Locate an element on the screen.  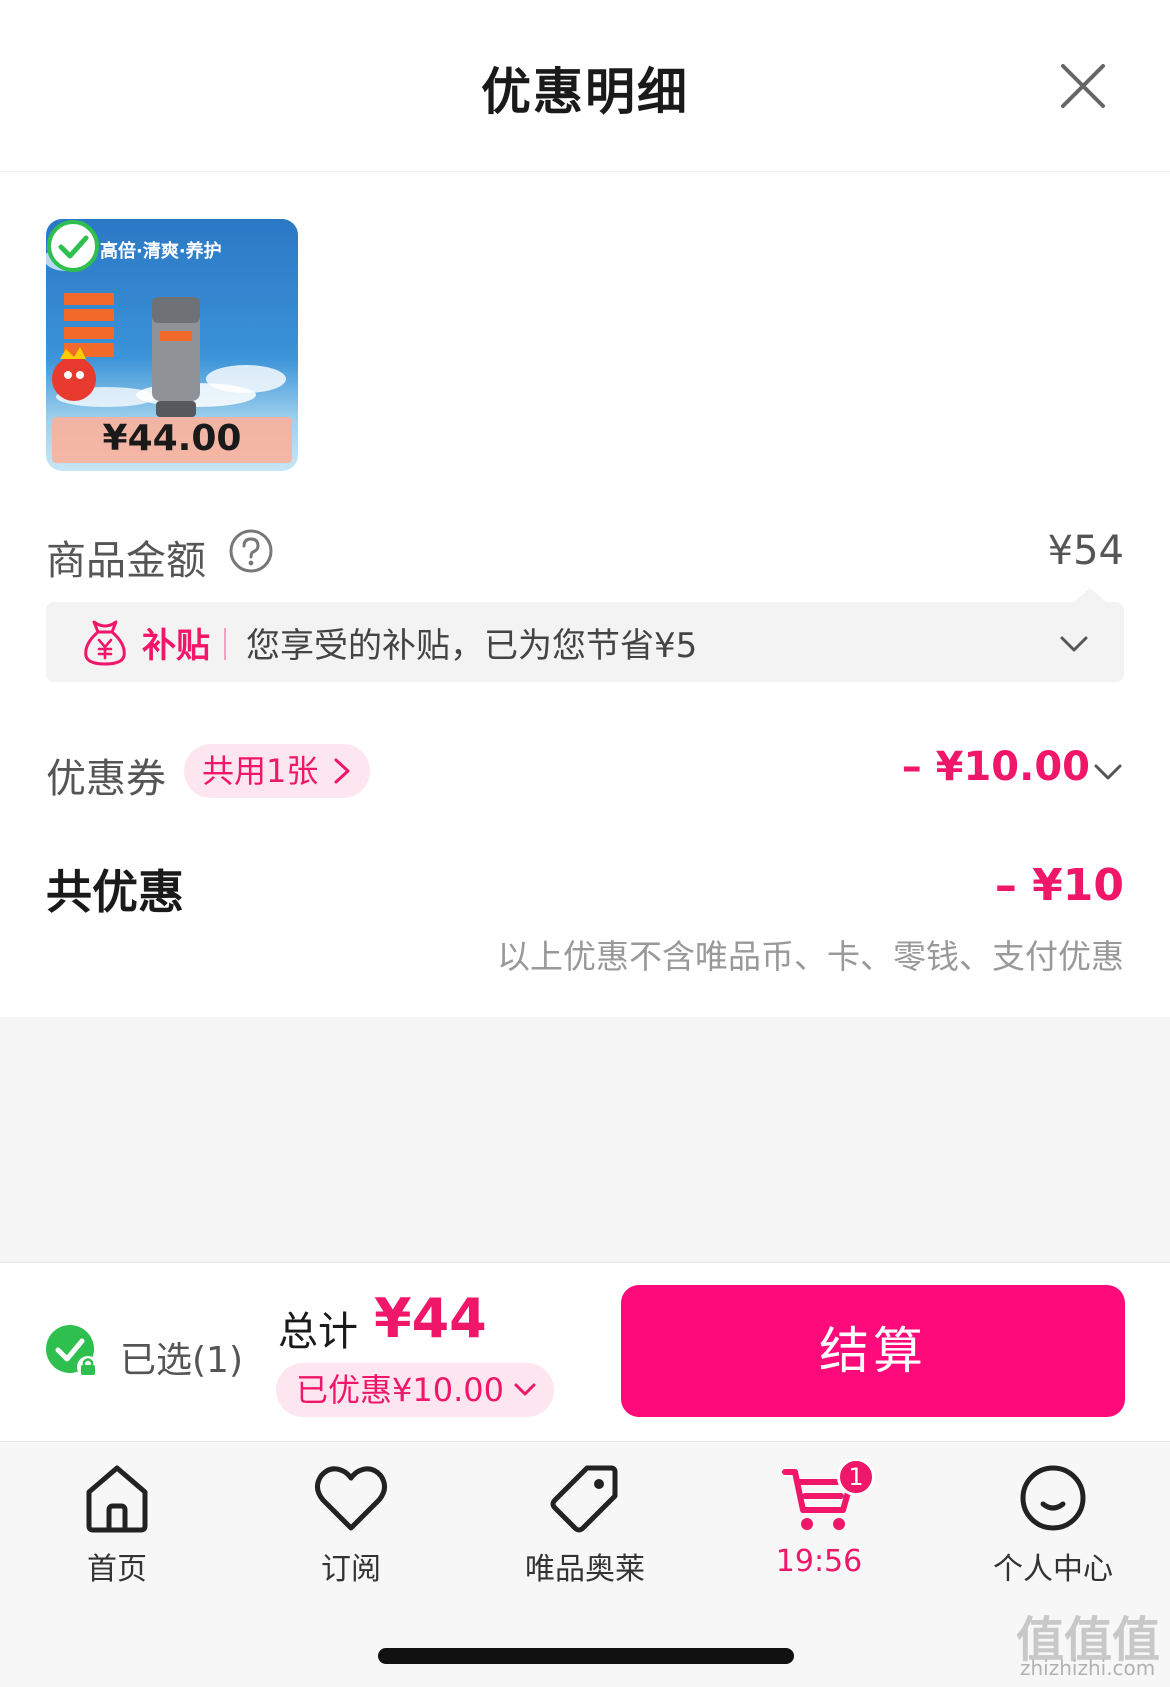
sheet-header: 优惠明细 is located at coordinates (585, 86).